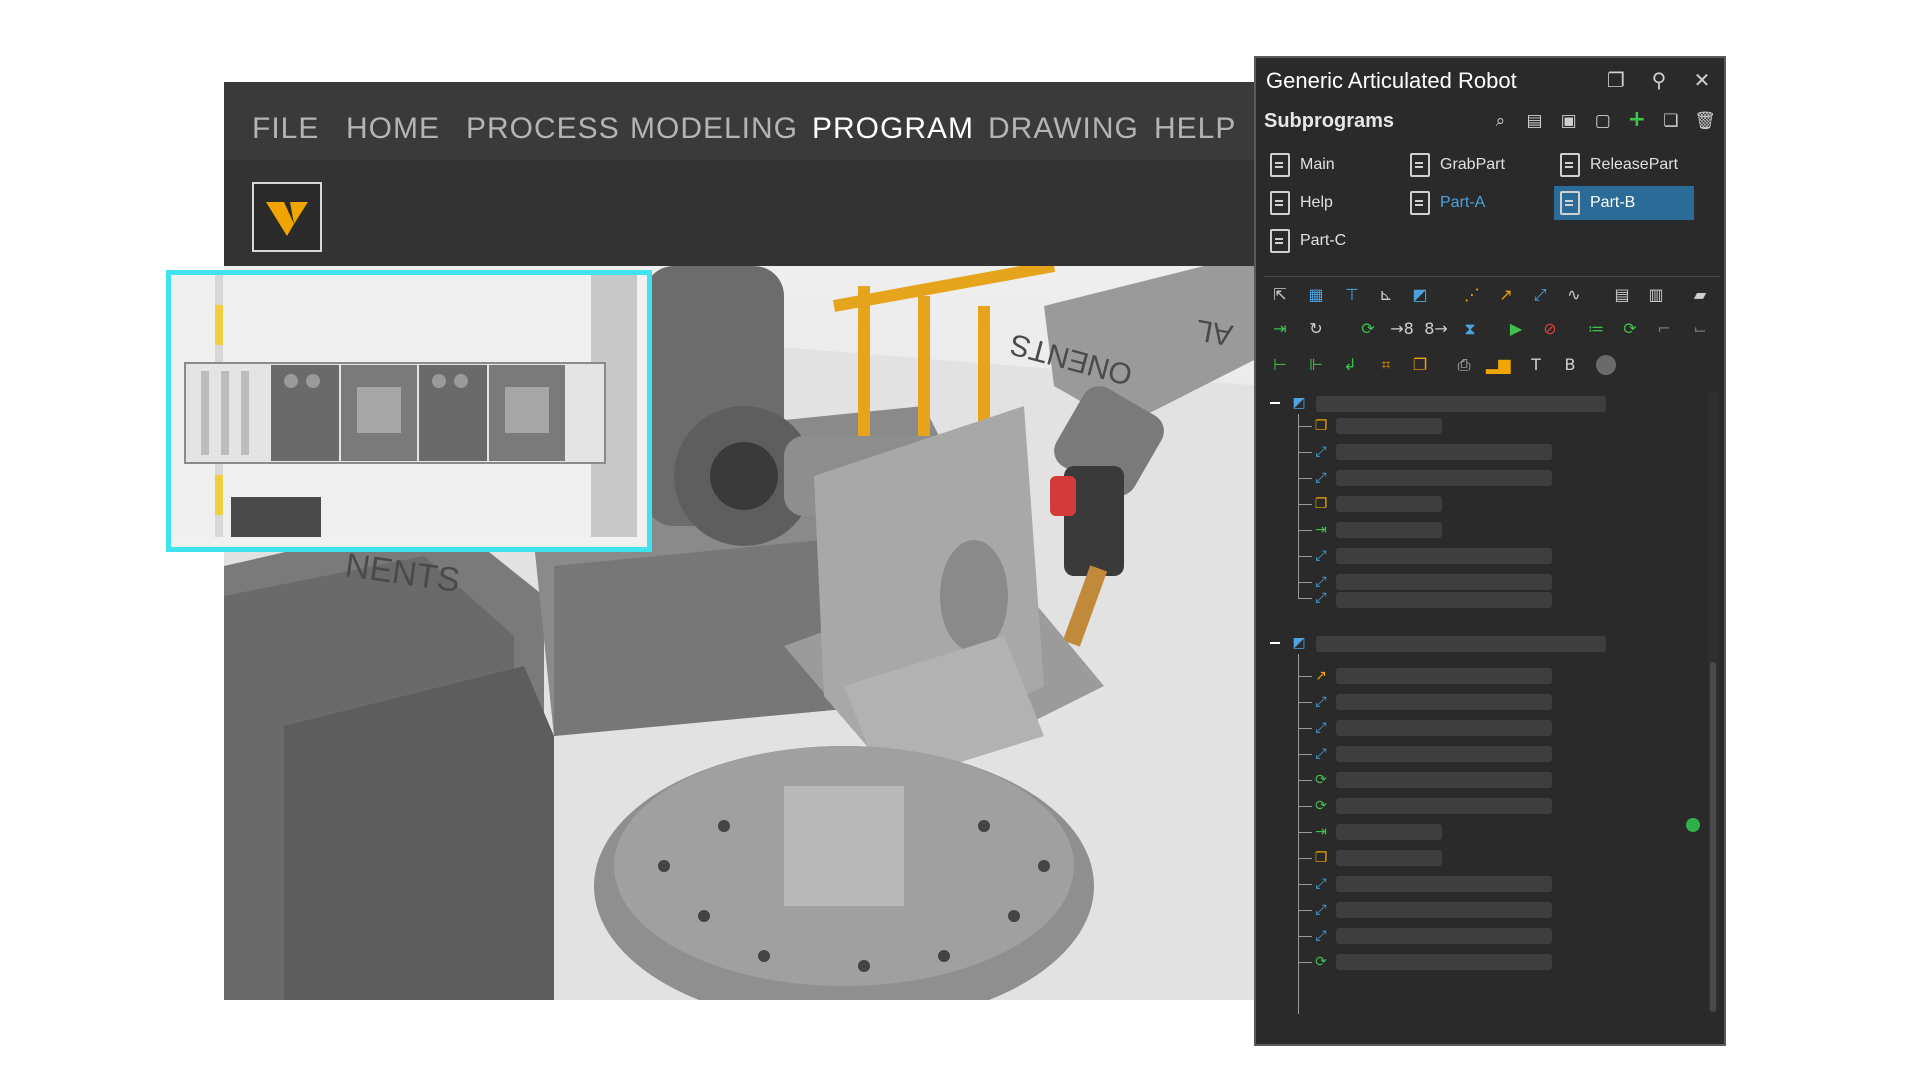  I want to click on move-icon: ▦, so click(1316, 295).